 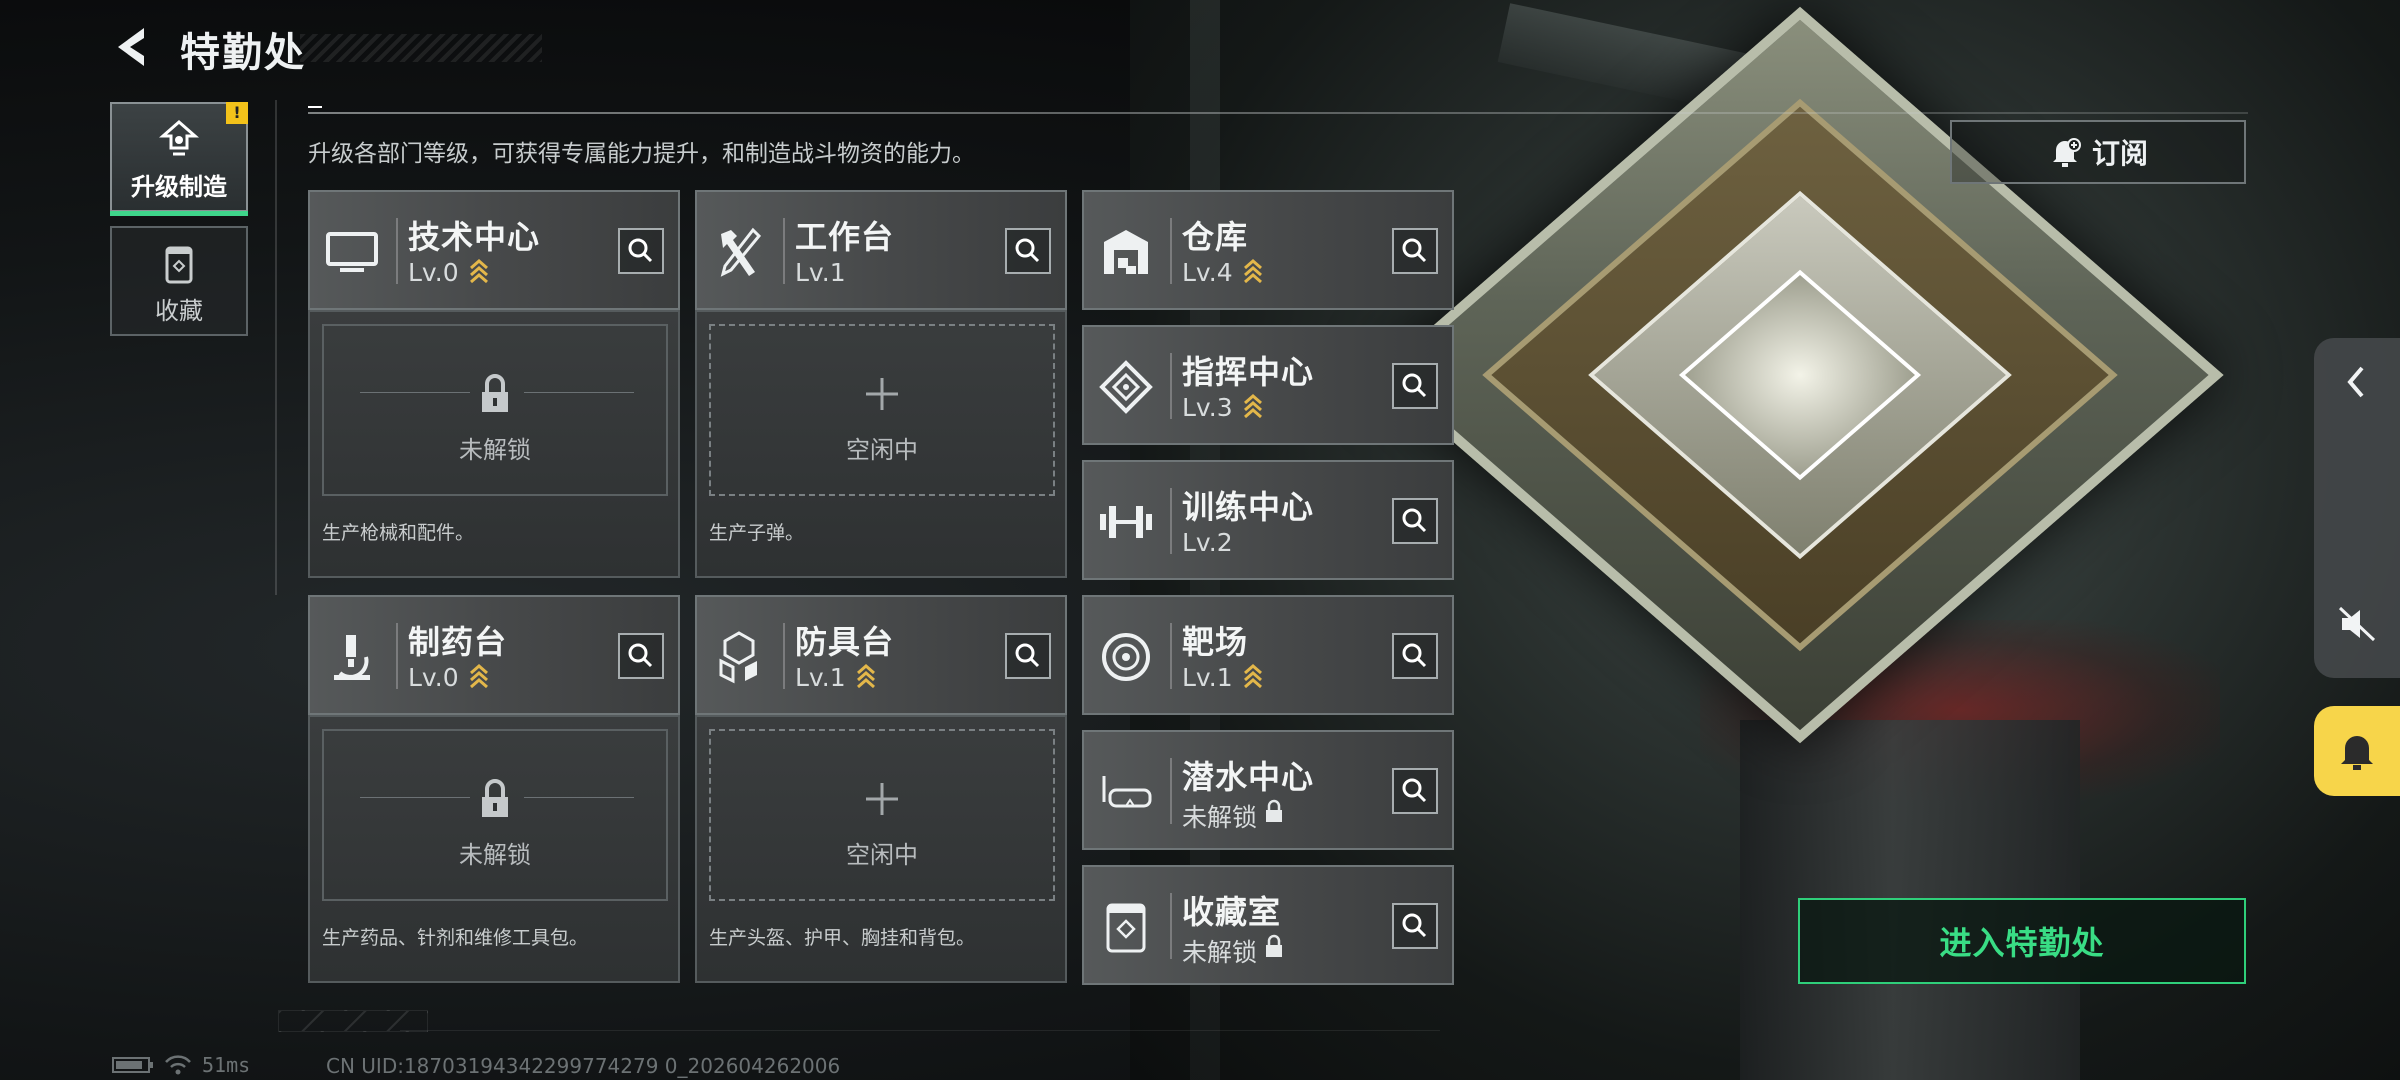 I want to click on notification-badge: !, so click(x=237, y=113).